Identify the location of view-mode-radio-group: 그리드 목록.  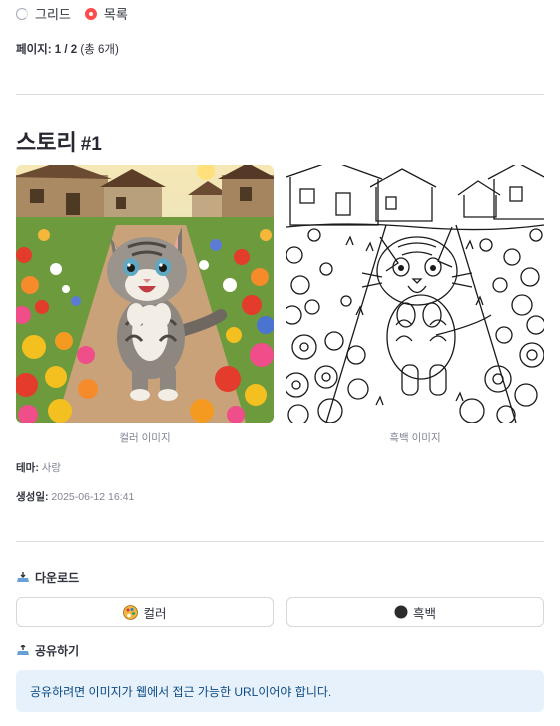
(79, 13).